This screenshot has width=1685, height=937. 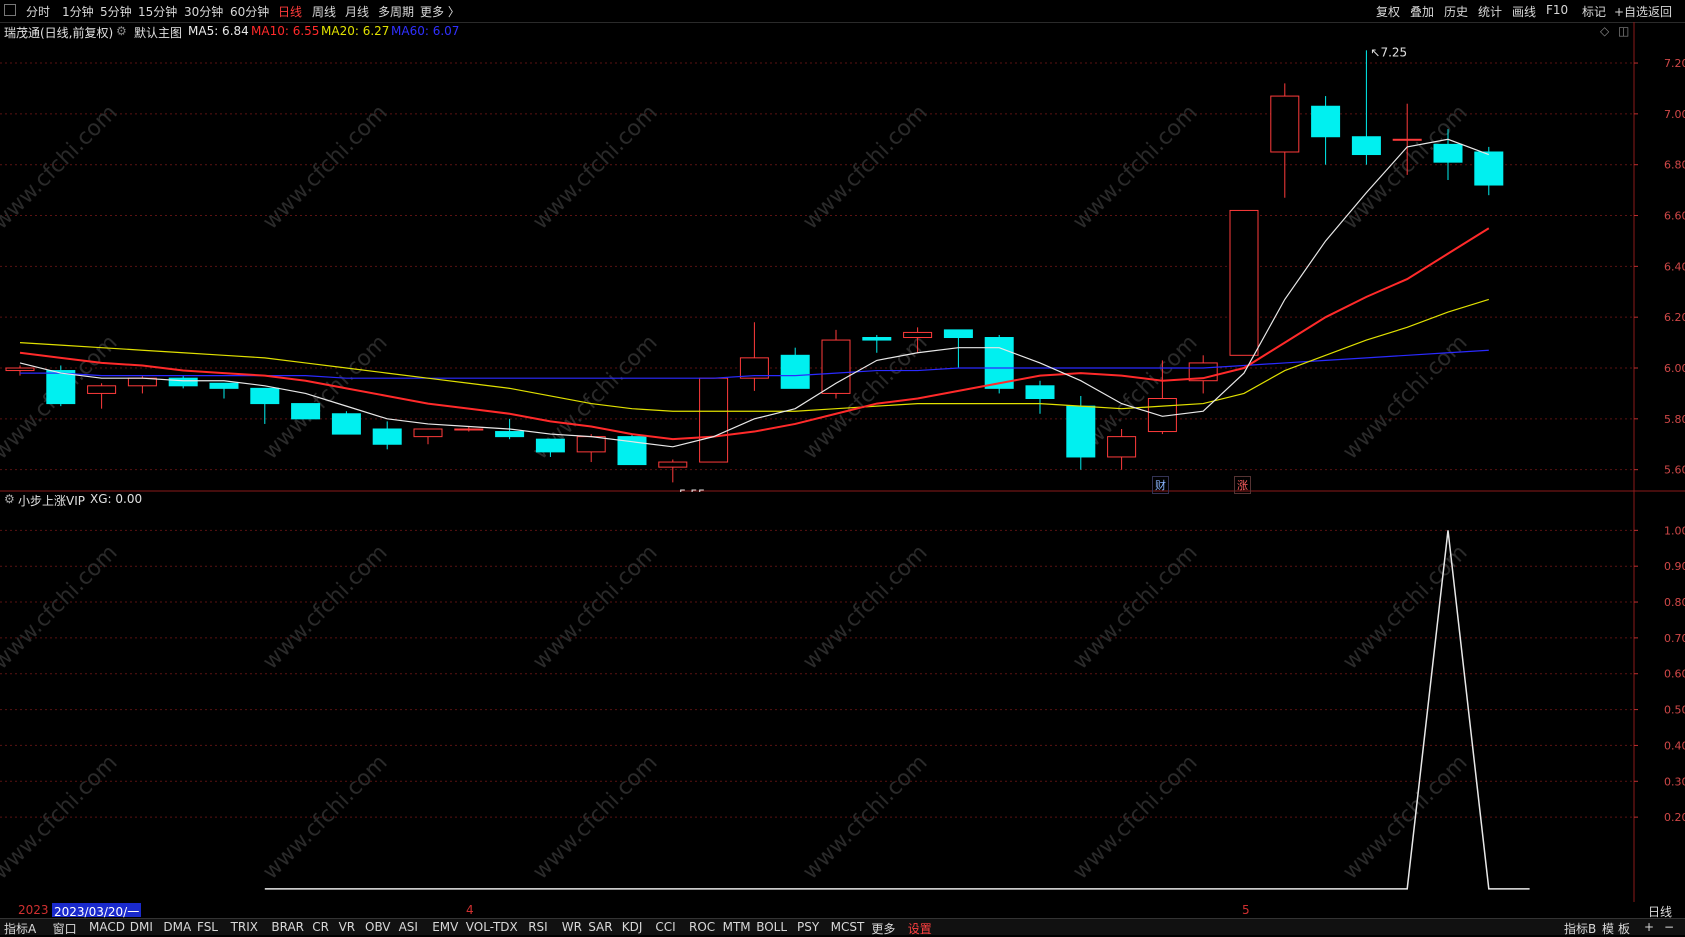 I want to click on indicator-tab-7: BRAR, so click(x=287, y=927).